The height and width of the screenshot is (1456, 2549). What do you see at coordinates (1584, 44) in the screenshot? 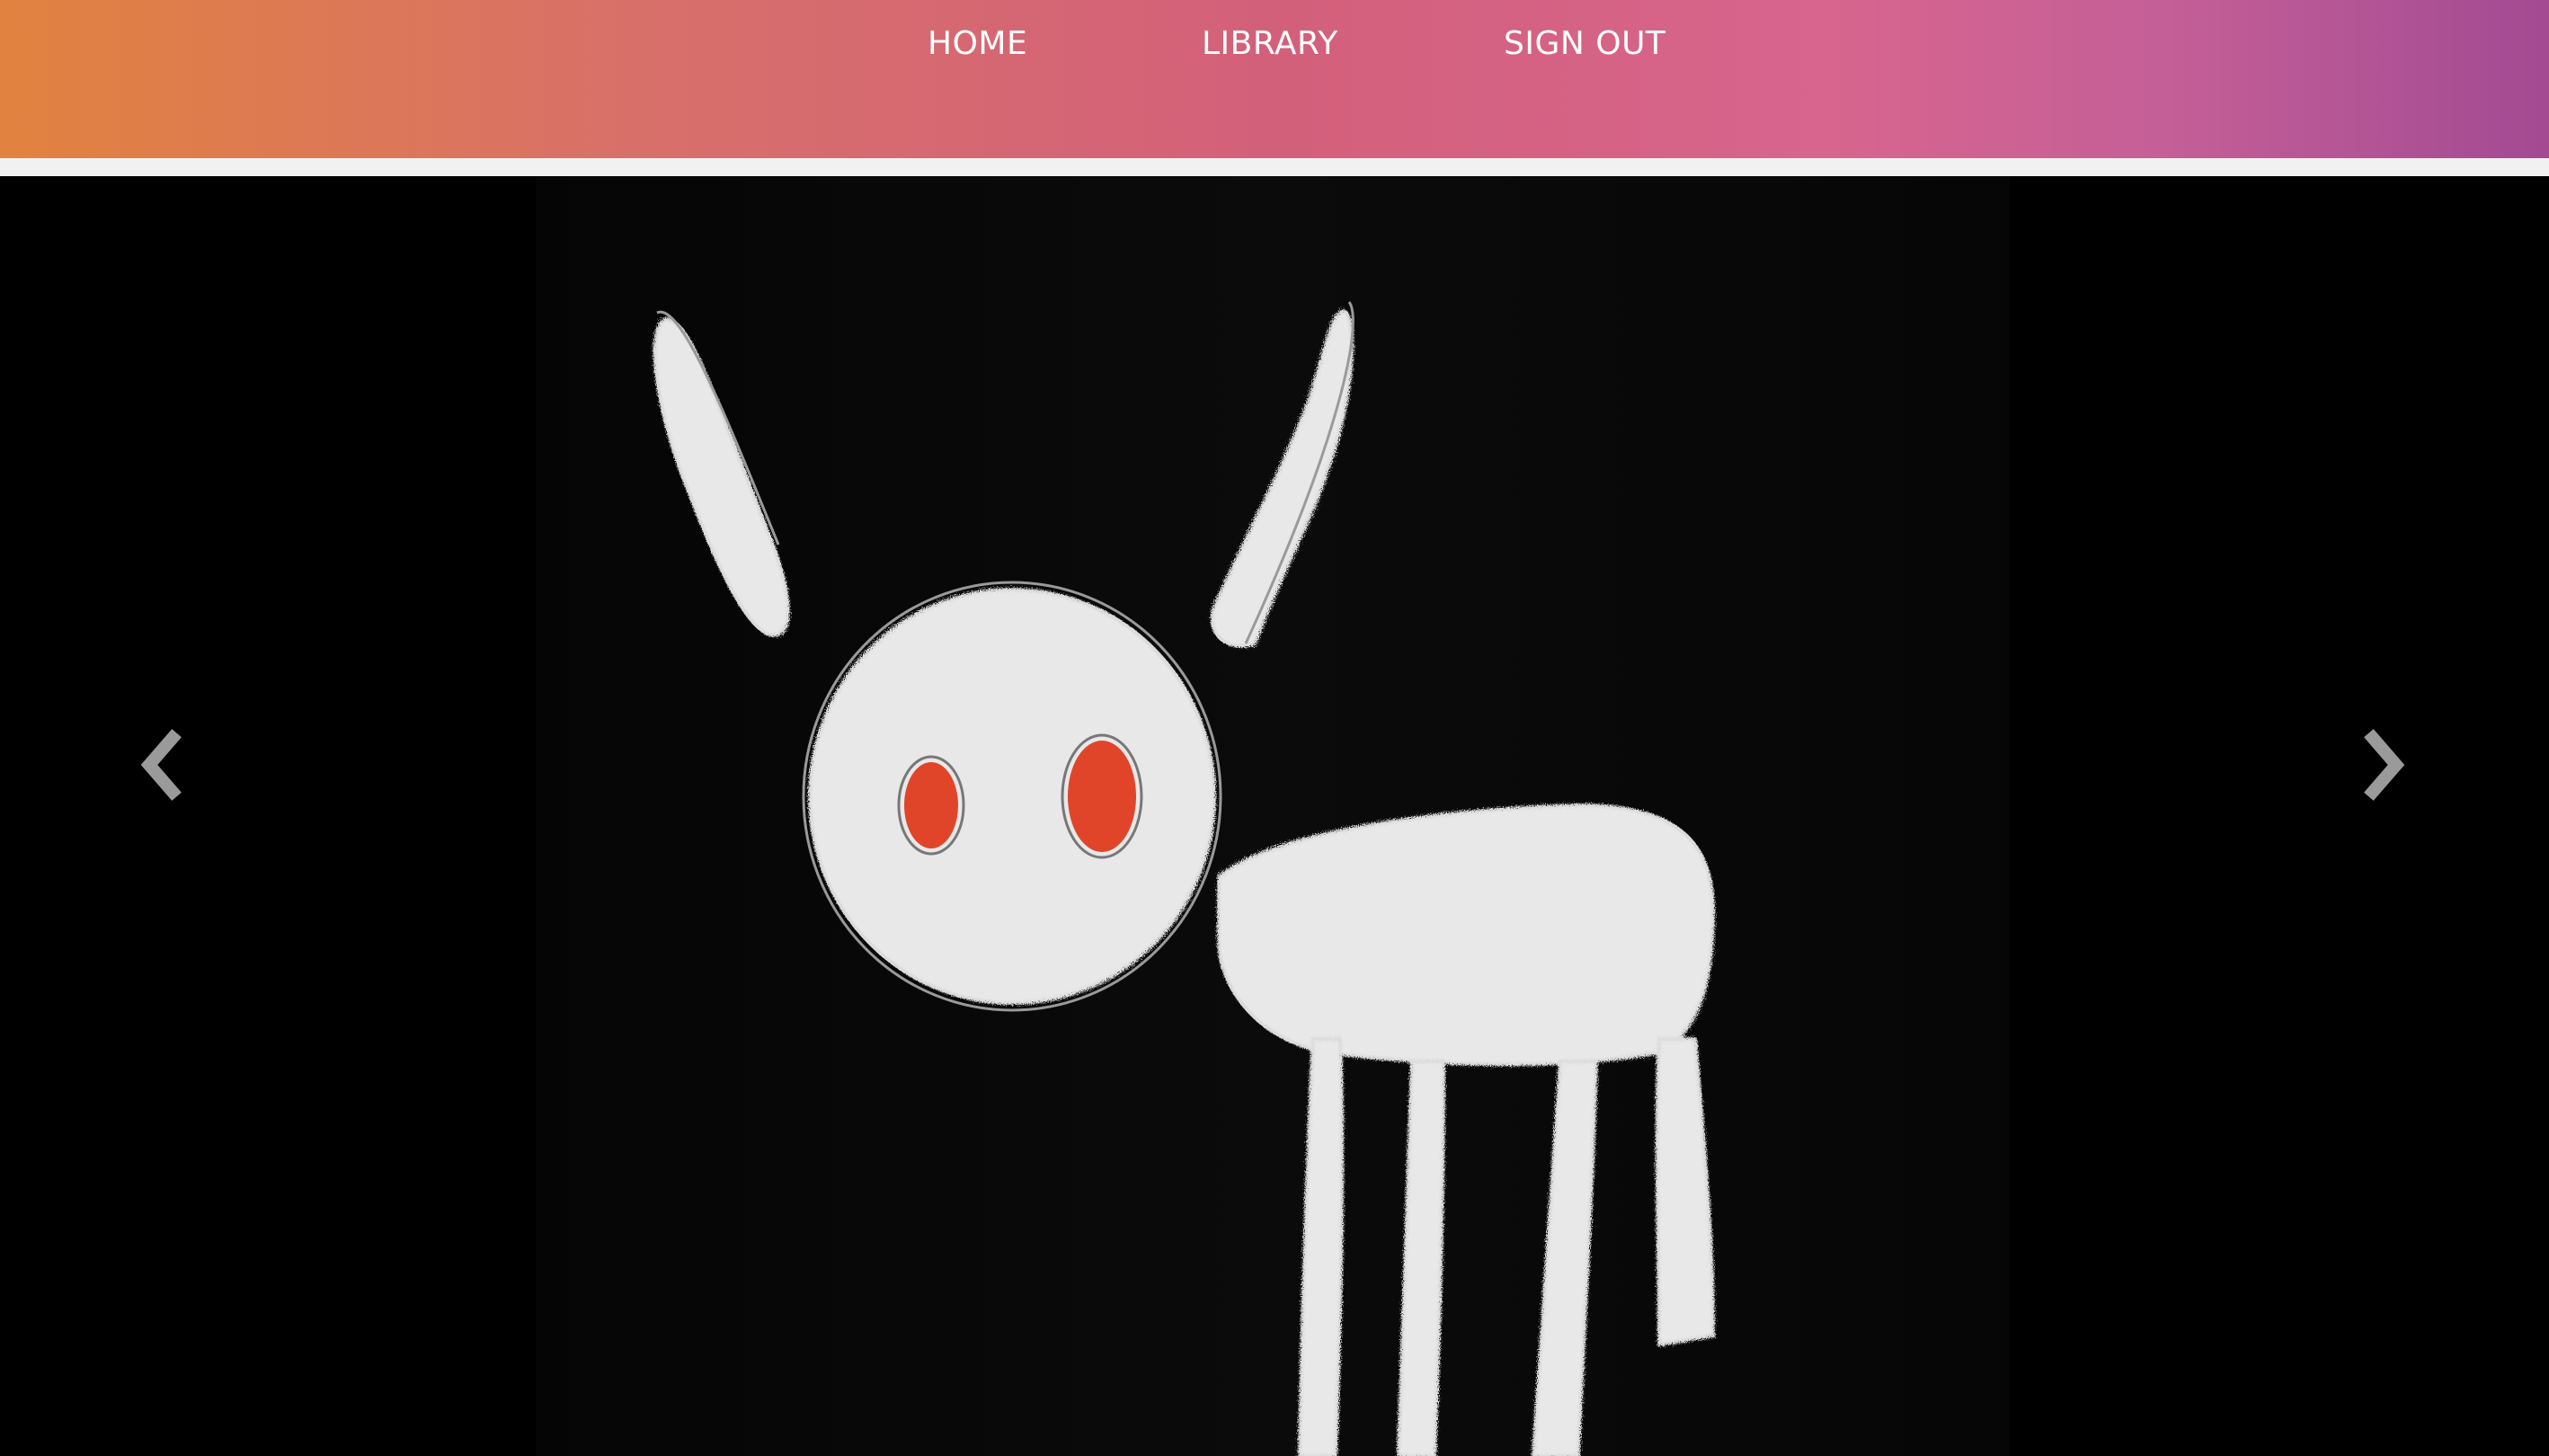
I see `nav-sign-out-link: SIGN OUT` at bounding box center [1584, 44].